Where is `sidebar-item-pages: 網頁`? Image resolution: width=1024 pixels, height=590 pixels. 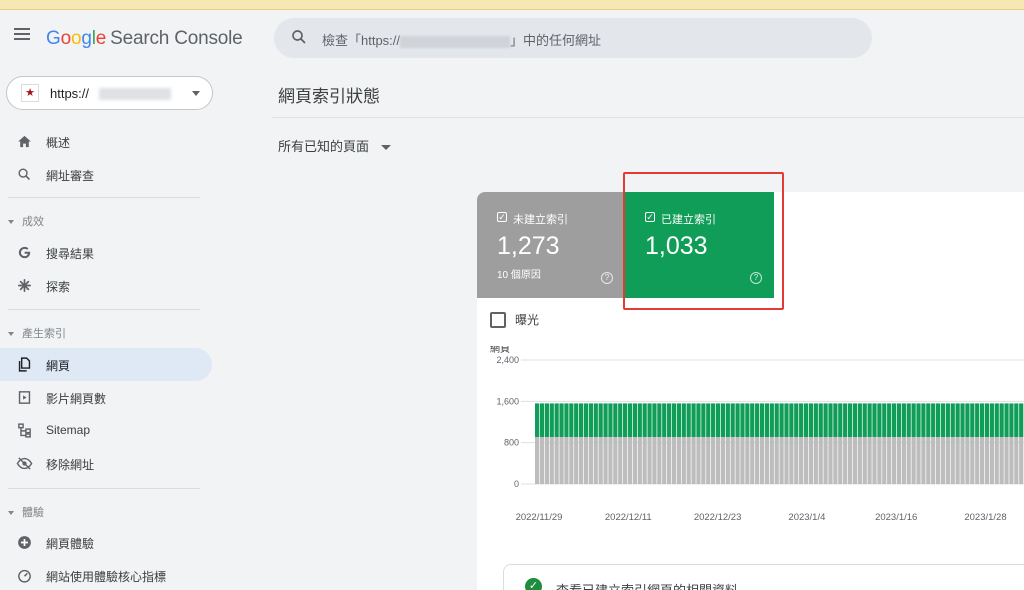
sidebar-item-pages: 網頁 is located at coordinates (106, 364).